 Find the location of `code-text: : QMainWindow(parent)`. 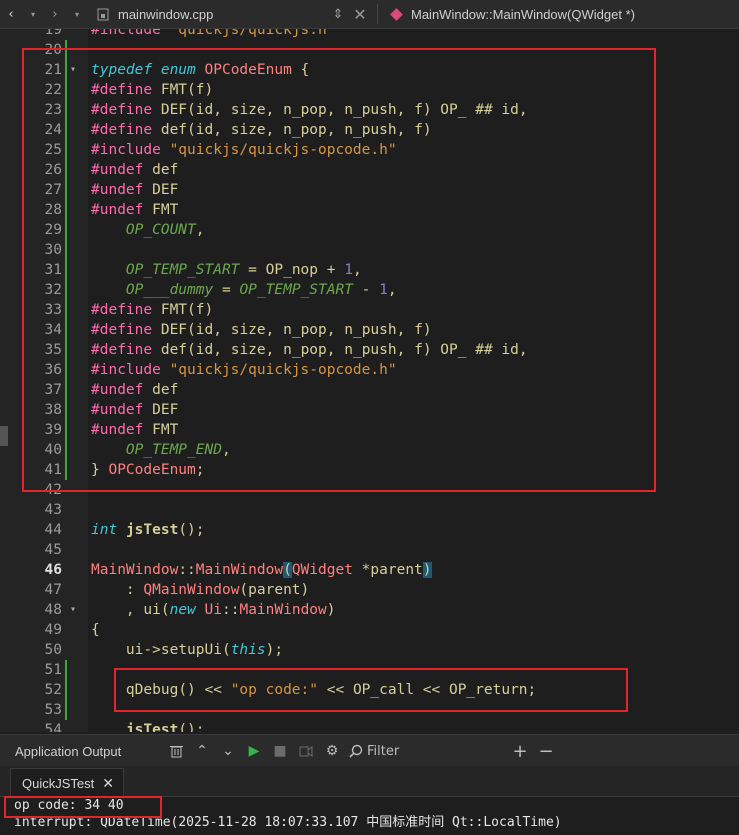

code-text: : QMainWindow(parent) is located at coordinates (200, 590).